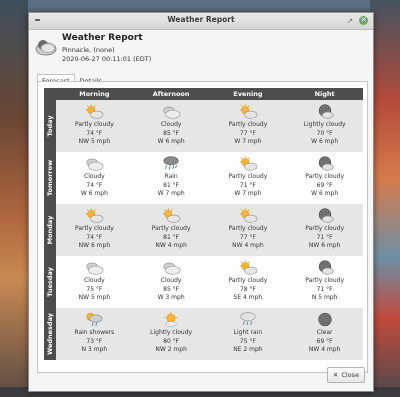  I want to click on minimize-icon: ↗, so click(350, 21).